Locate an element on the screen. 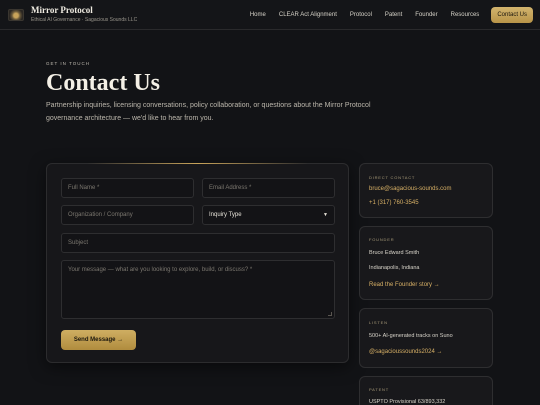 The image size is (540, 405). logo-icon is located at coordinates (16, 15).